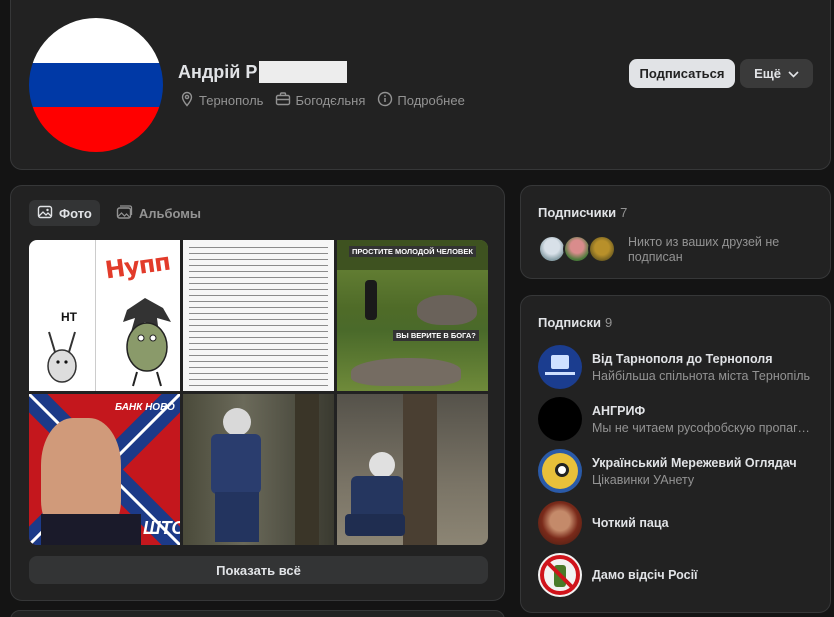 This screenshot has height=617, width=834. Describe the element at coordinates (694, 462) in the screenshot. I see `subscription-name: Український Мережевий Оглядач` at that location.